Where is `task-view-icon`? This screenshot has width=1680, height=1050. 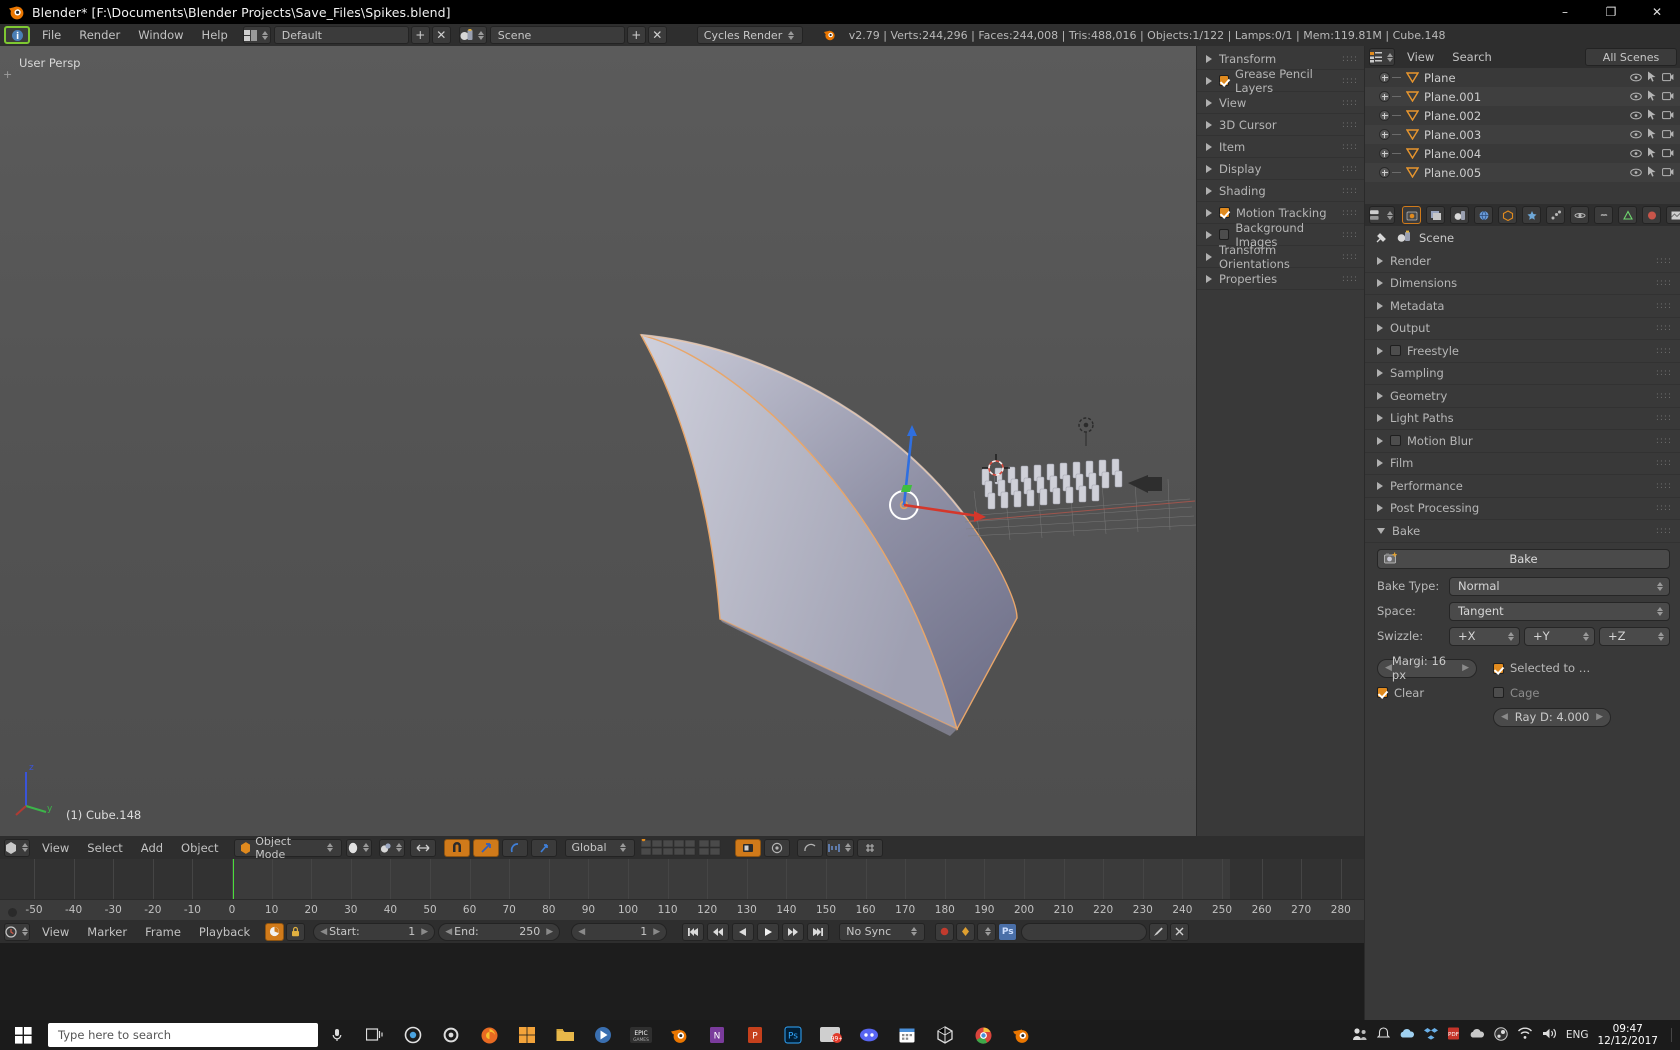
task-view-icon is located at coordinates (375, 1035).